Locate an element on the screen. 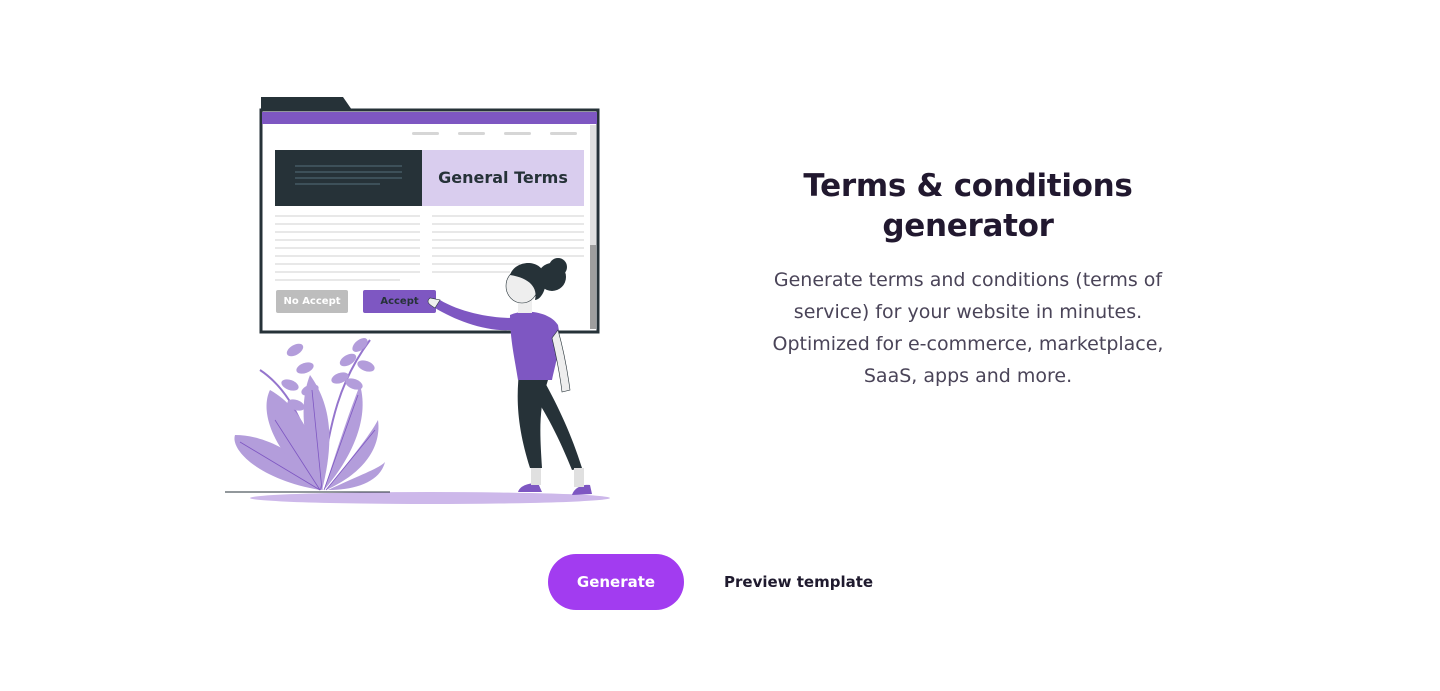 The image size is (1440, 691). preview-template-button: Preview template is located at coordinates (798, 582).